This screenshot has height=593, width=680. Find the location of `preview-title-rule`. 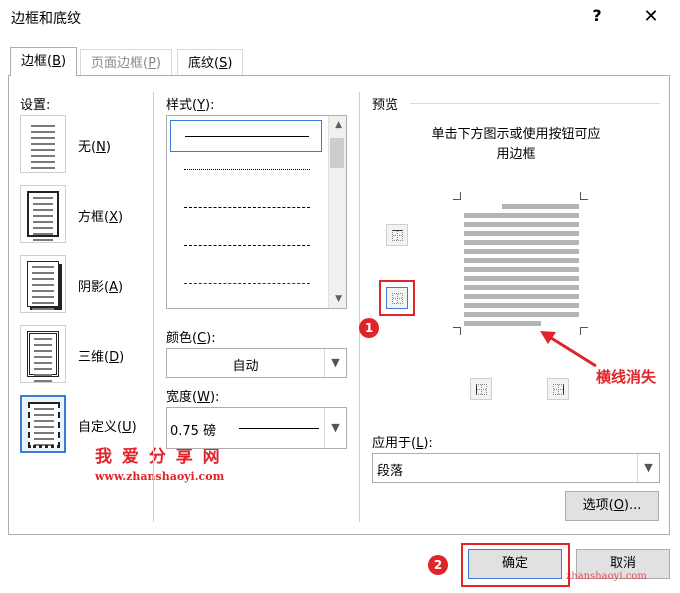

preview-title-rule is located at coordinates (535, 103).